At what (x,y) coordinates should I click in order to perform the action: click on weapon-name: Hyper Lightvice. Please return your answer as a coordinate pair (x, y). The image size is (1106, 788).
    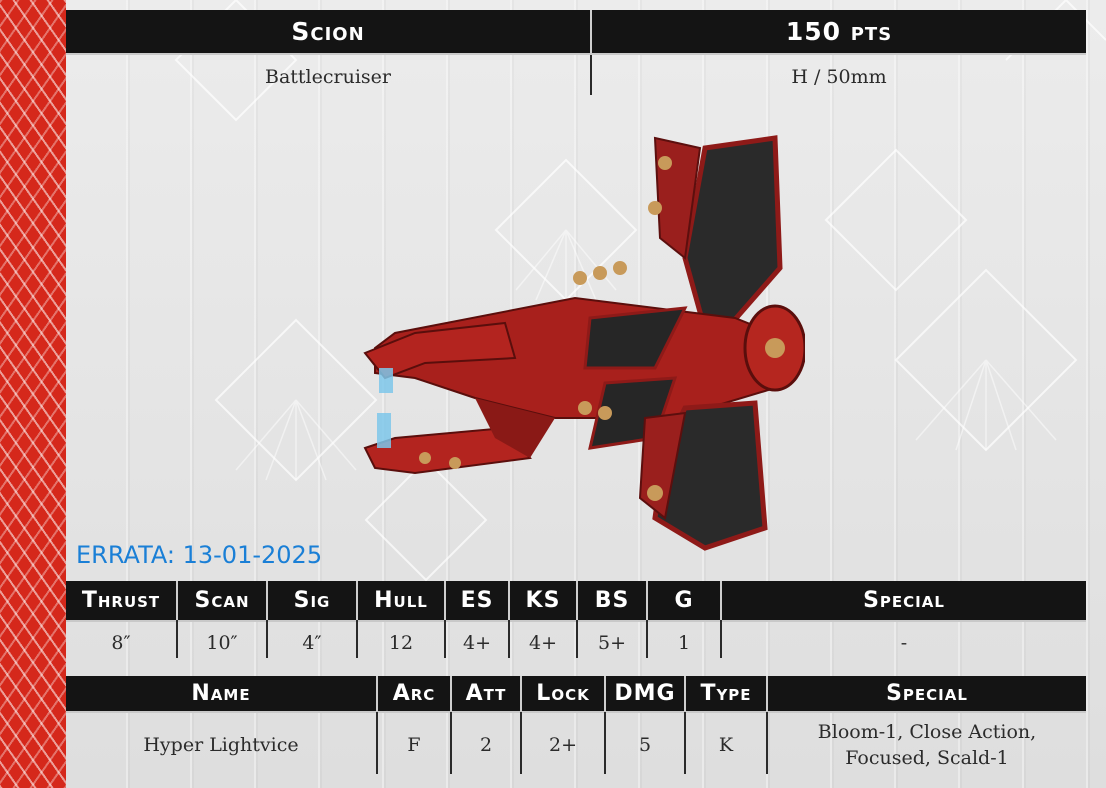
    Looking at the image, I should click on (221, 745).